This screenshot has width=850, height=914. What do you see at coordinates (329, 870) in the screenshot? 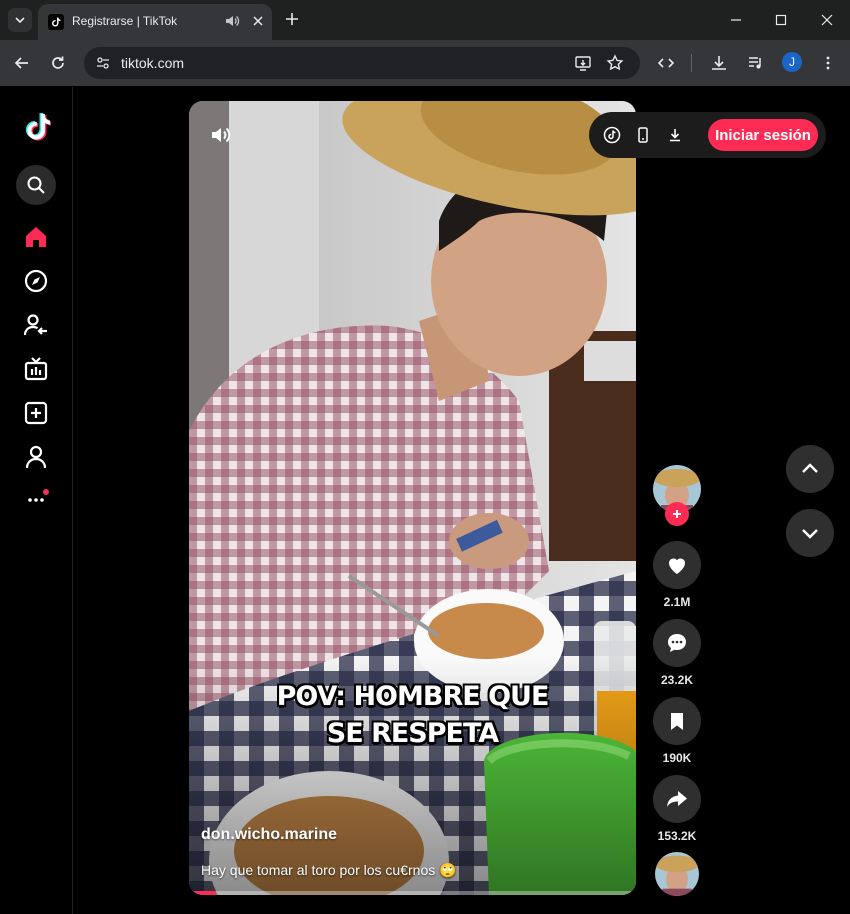
I see `video-description: Hay que tomar al toro por los cu€rnos 🙄` at bounding box center [329, 870].